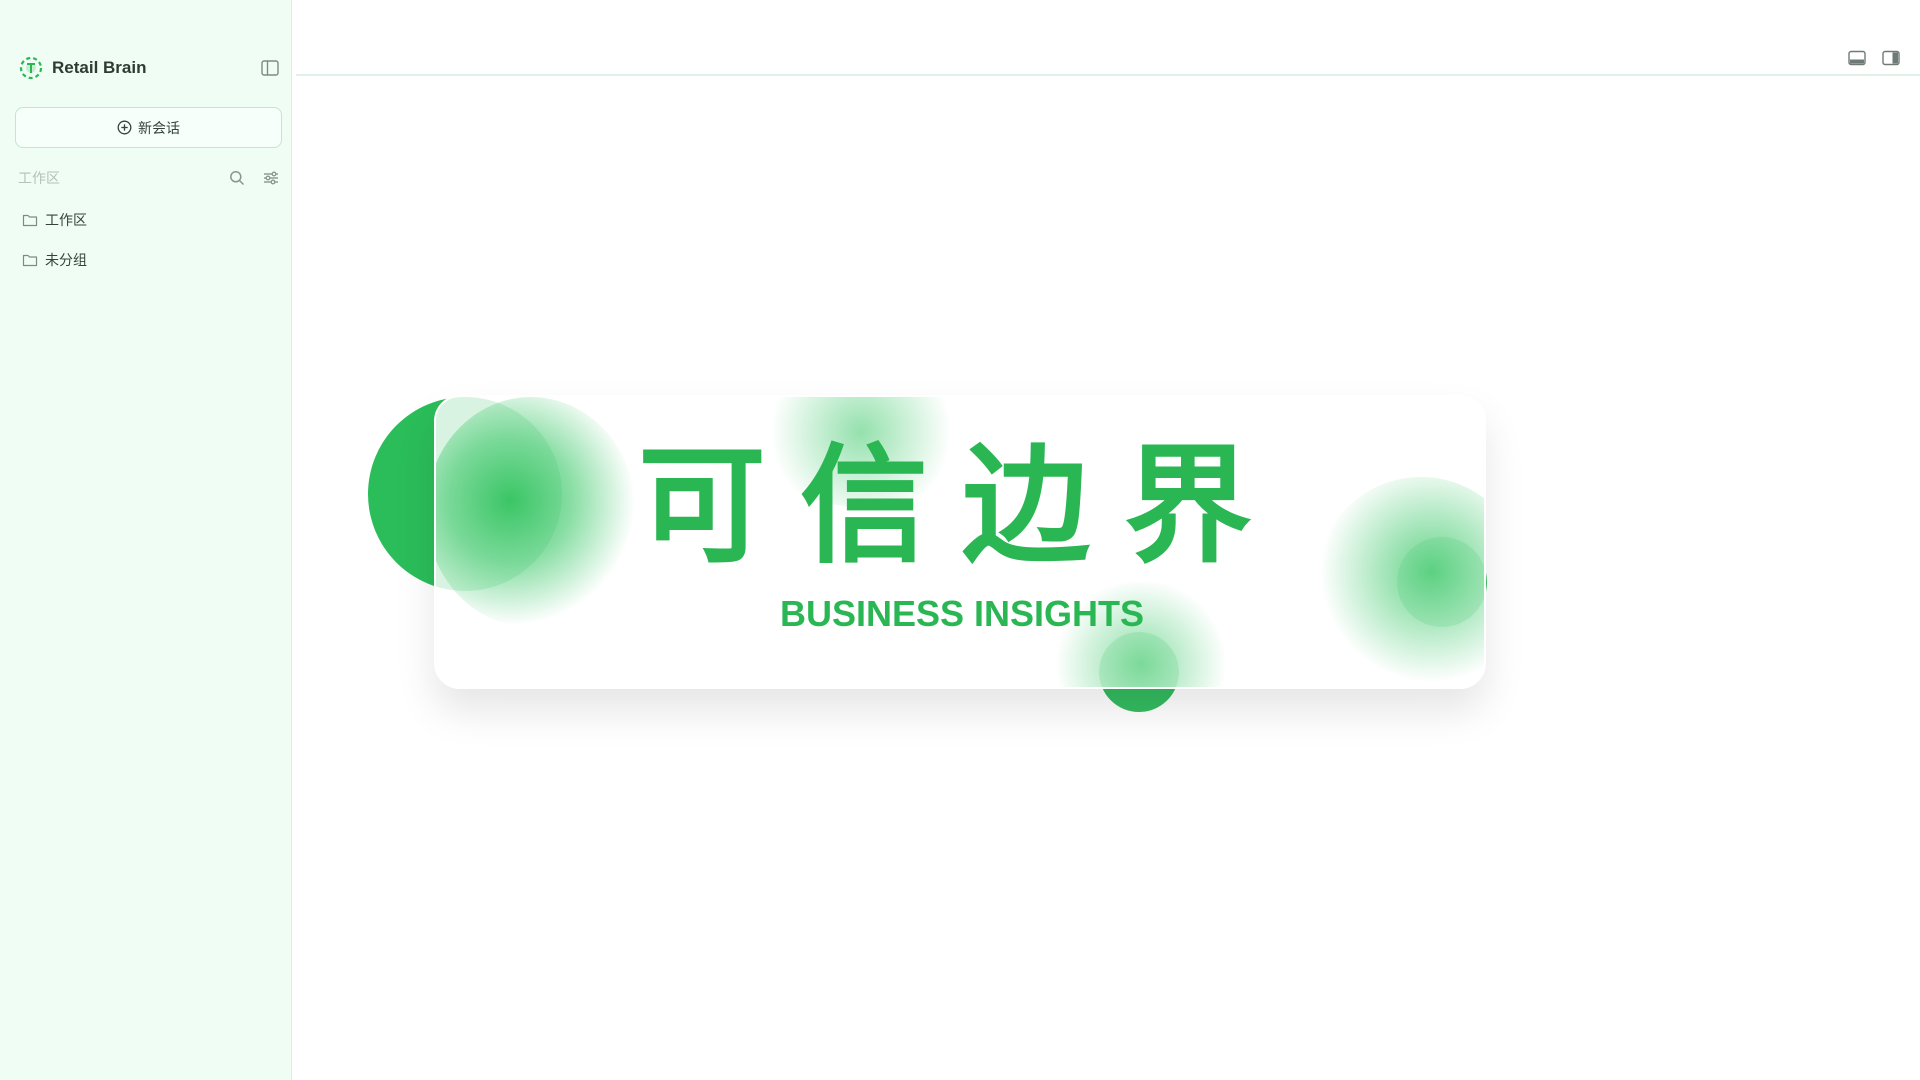 The height and width of the screenshot is (1080, 1920). I want to click on new-chat-label: 新会话, so click(159, 128).